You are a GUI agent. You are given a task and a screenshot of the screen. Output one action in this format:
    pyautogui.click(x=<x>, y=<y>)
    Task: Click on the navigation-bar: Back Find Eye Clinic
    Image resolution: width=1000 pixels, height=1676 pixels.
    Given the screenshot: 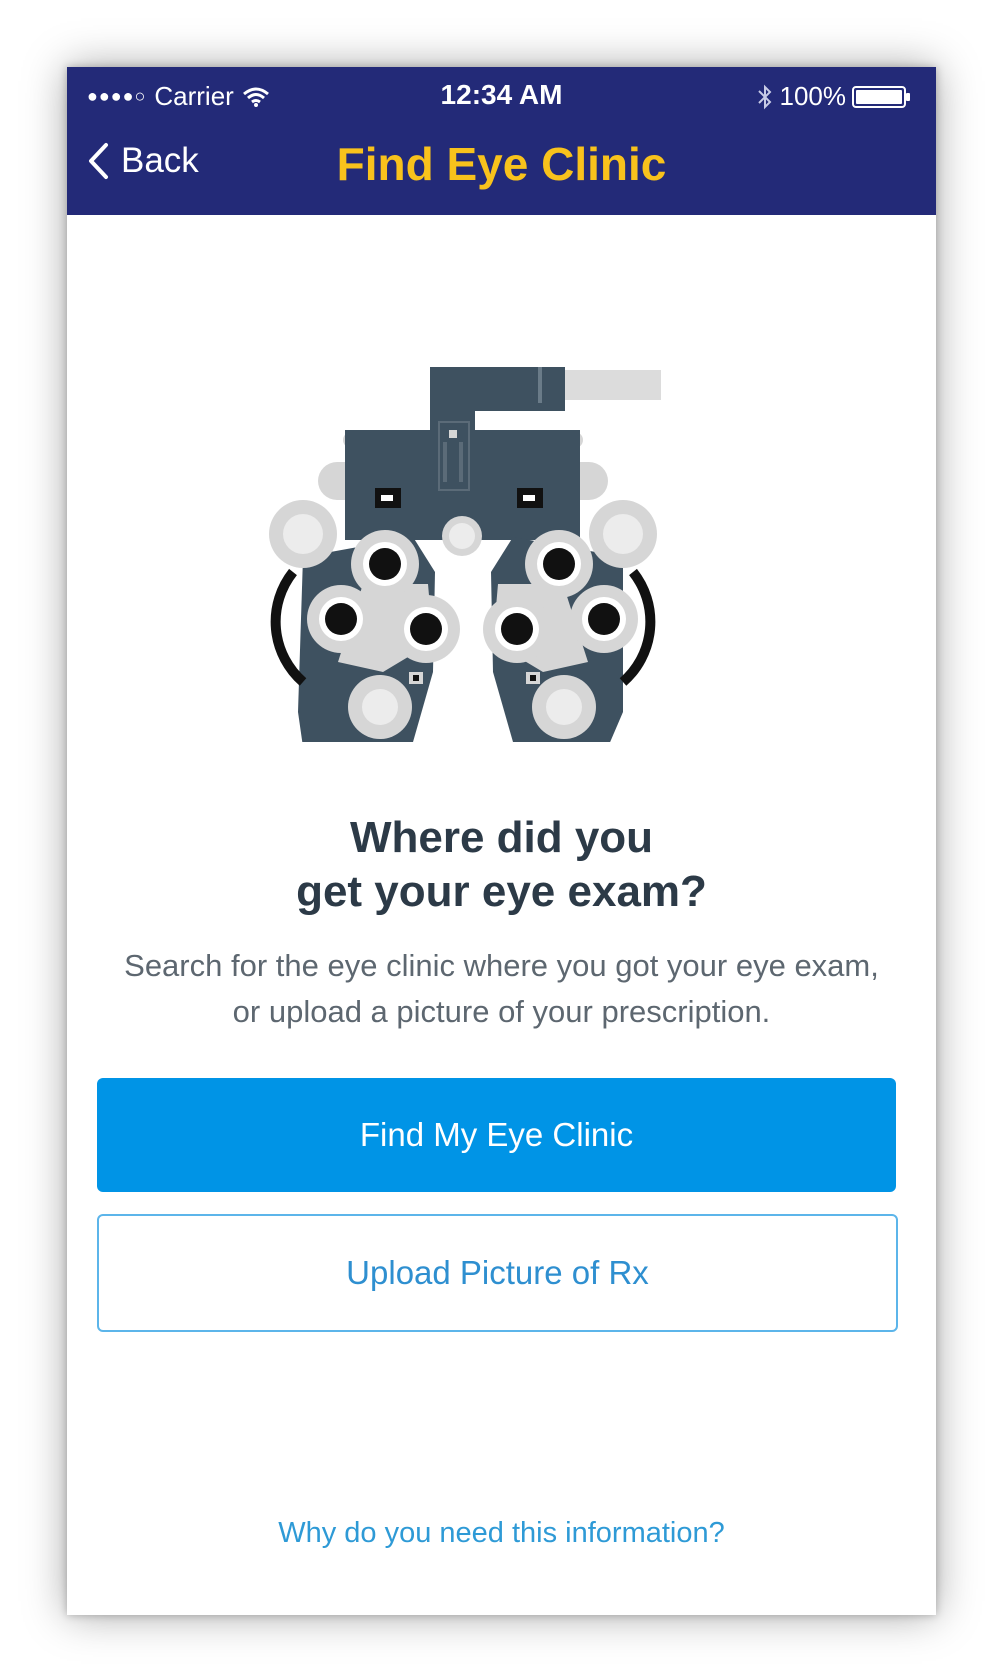 What is the action you would take?
    pyautogui.click(x=501, y=169)
    